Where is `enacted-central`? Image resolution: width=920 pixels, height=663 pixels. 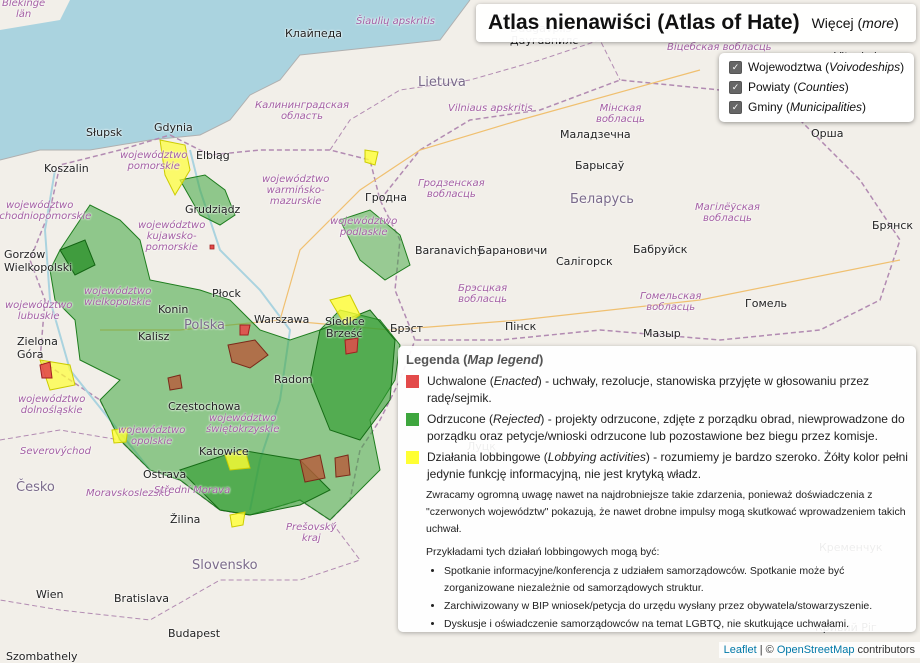
enacted-central is located at coordinates (245, 330).